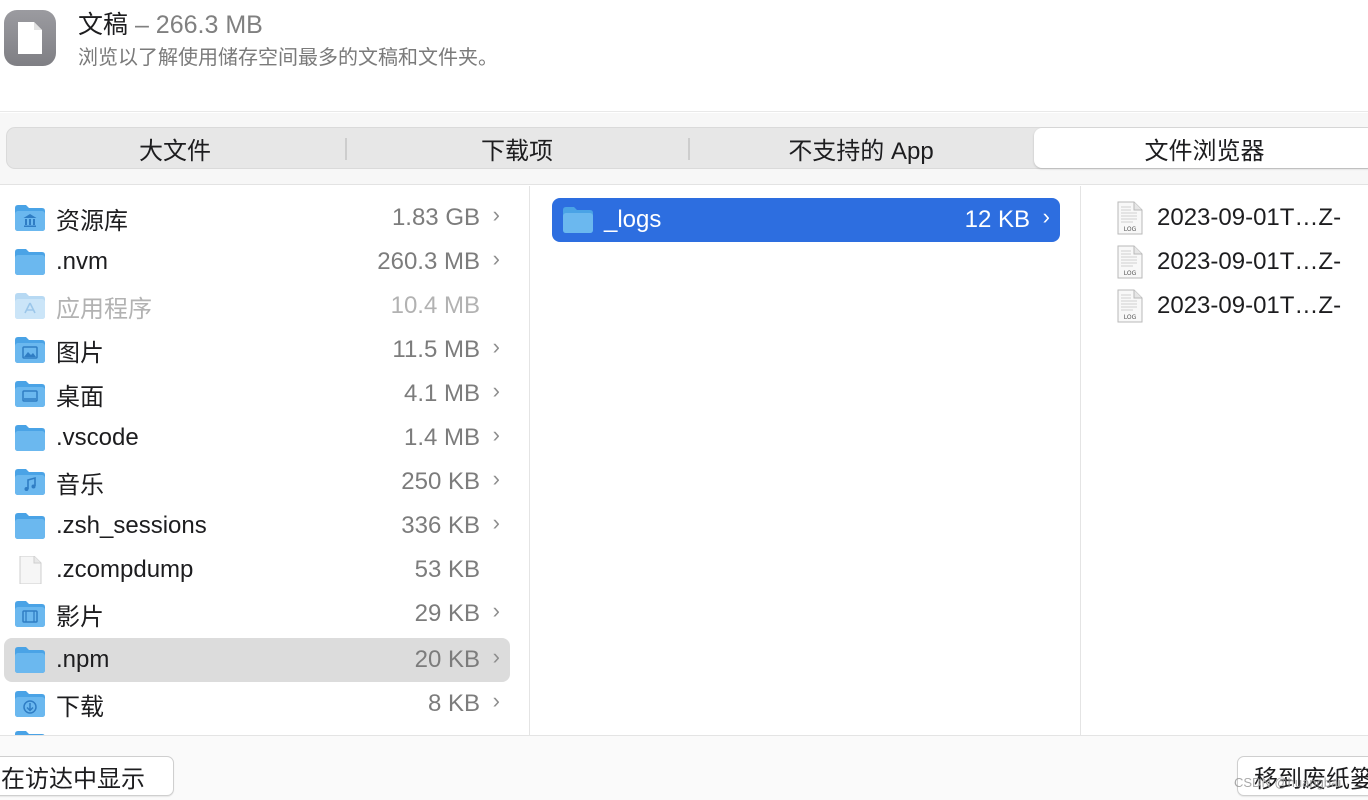  I want to click on tab-file-browser: 文件浏览器, so click(1201, 148).